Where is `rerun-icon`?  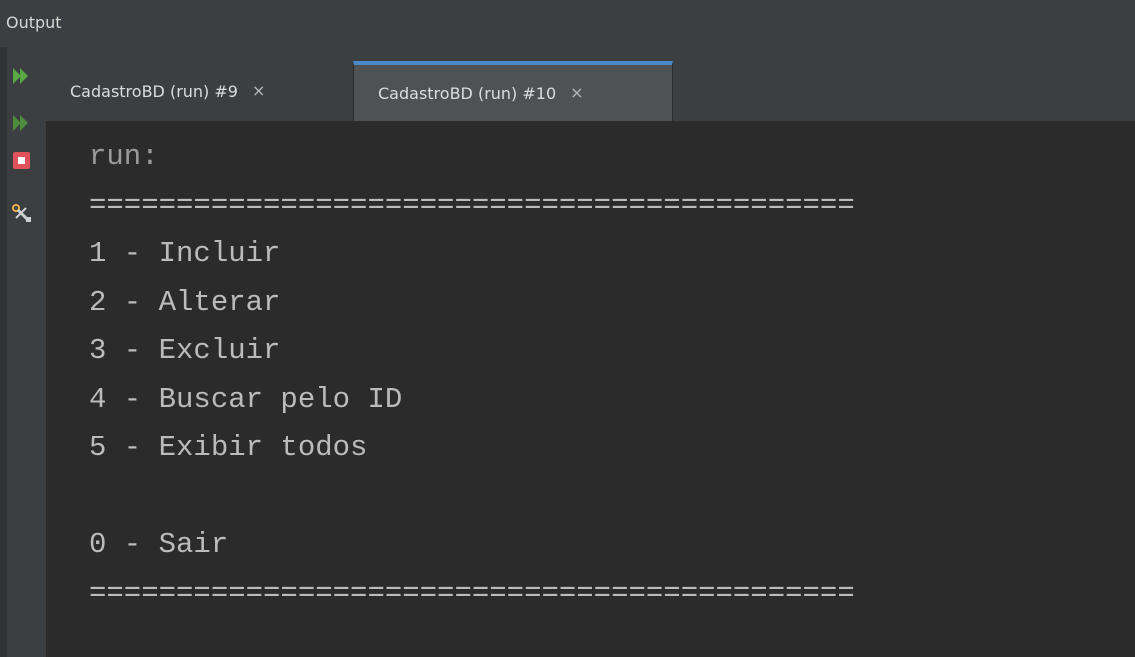
rerun-icon is located at coordinates (20, 76).